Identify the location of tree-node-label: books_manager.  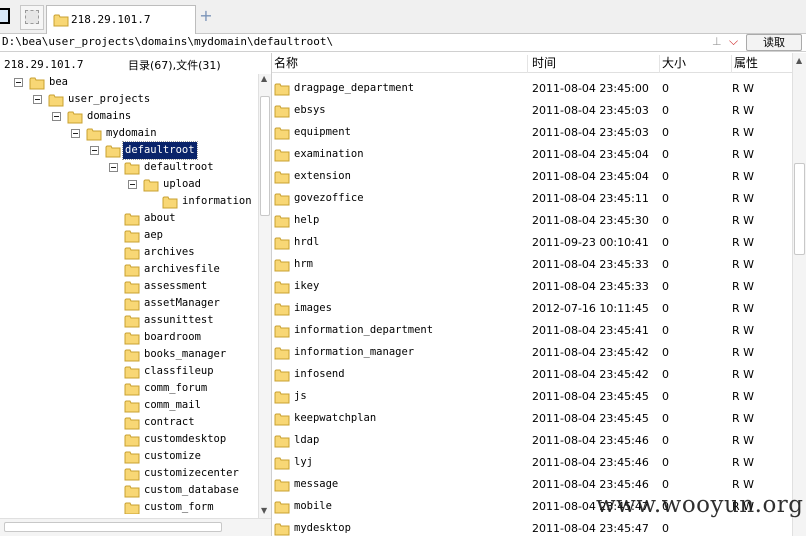
(185, 354).